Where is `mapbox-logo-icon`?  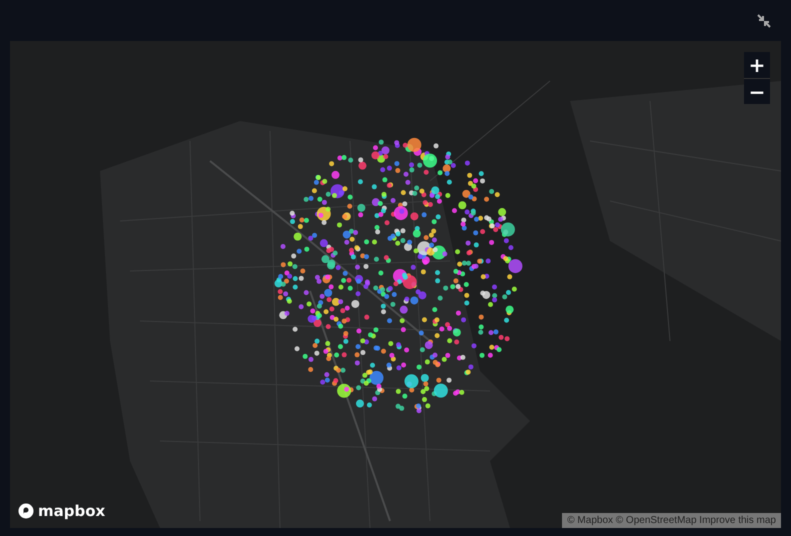 mapbox-logo-icon is located at coordinates (26, 511).